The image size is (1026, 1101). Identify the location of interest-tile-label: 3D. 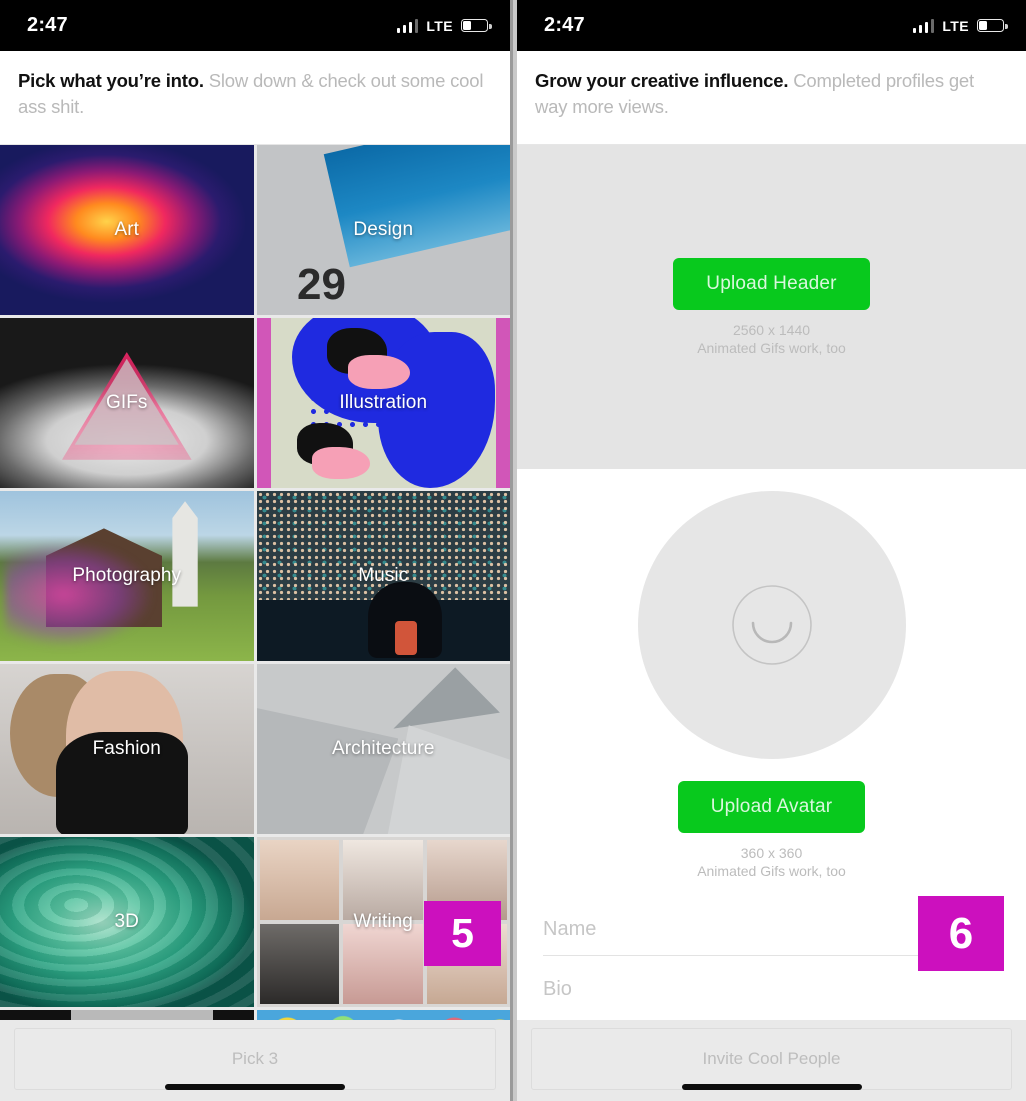
(126, 921).